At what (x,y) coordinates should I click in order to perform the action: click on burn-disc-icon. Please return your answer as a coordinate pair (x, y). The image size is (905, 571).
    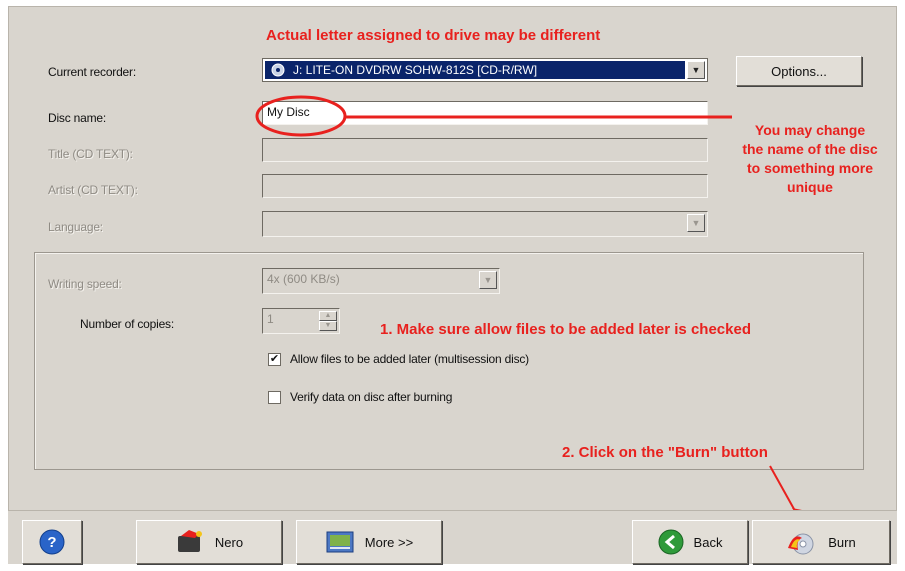
    Looking at the image, I should click on (802, 542).